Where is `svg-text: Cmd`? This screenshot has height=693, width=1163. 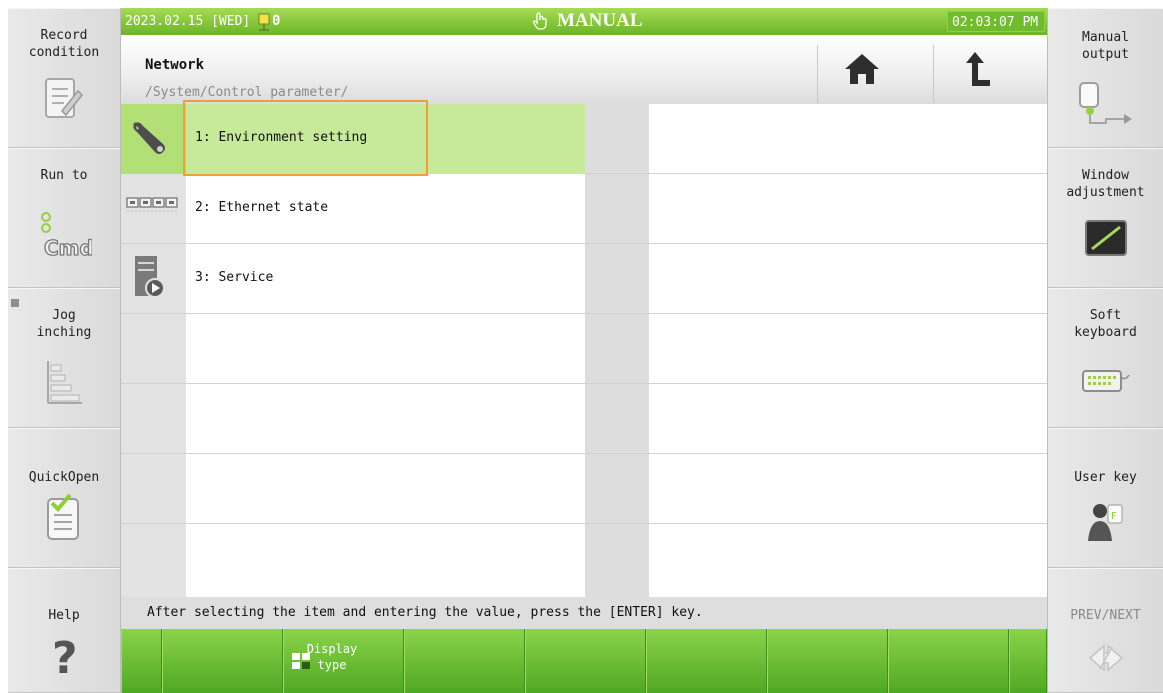
svg-text: Cmd is located at coordinates (68, 248).